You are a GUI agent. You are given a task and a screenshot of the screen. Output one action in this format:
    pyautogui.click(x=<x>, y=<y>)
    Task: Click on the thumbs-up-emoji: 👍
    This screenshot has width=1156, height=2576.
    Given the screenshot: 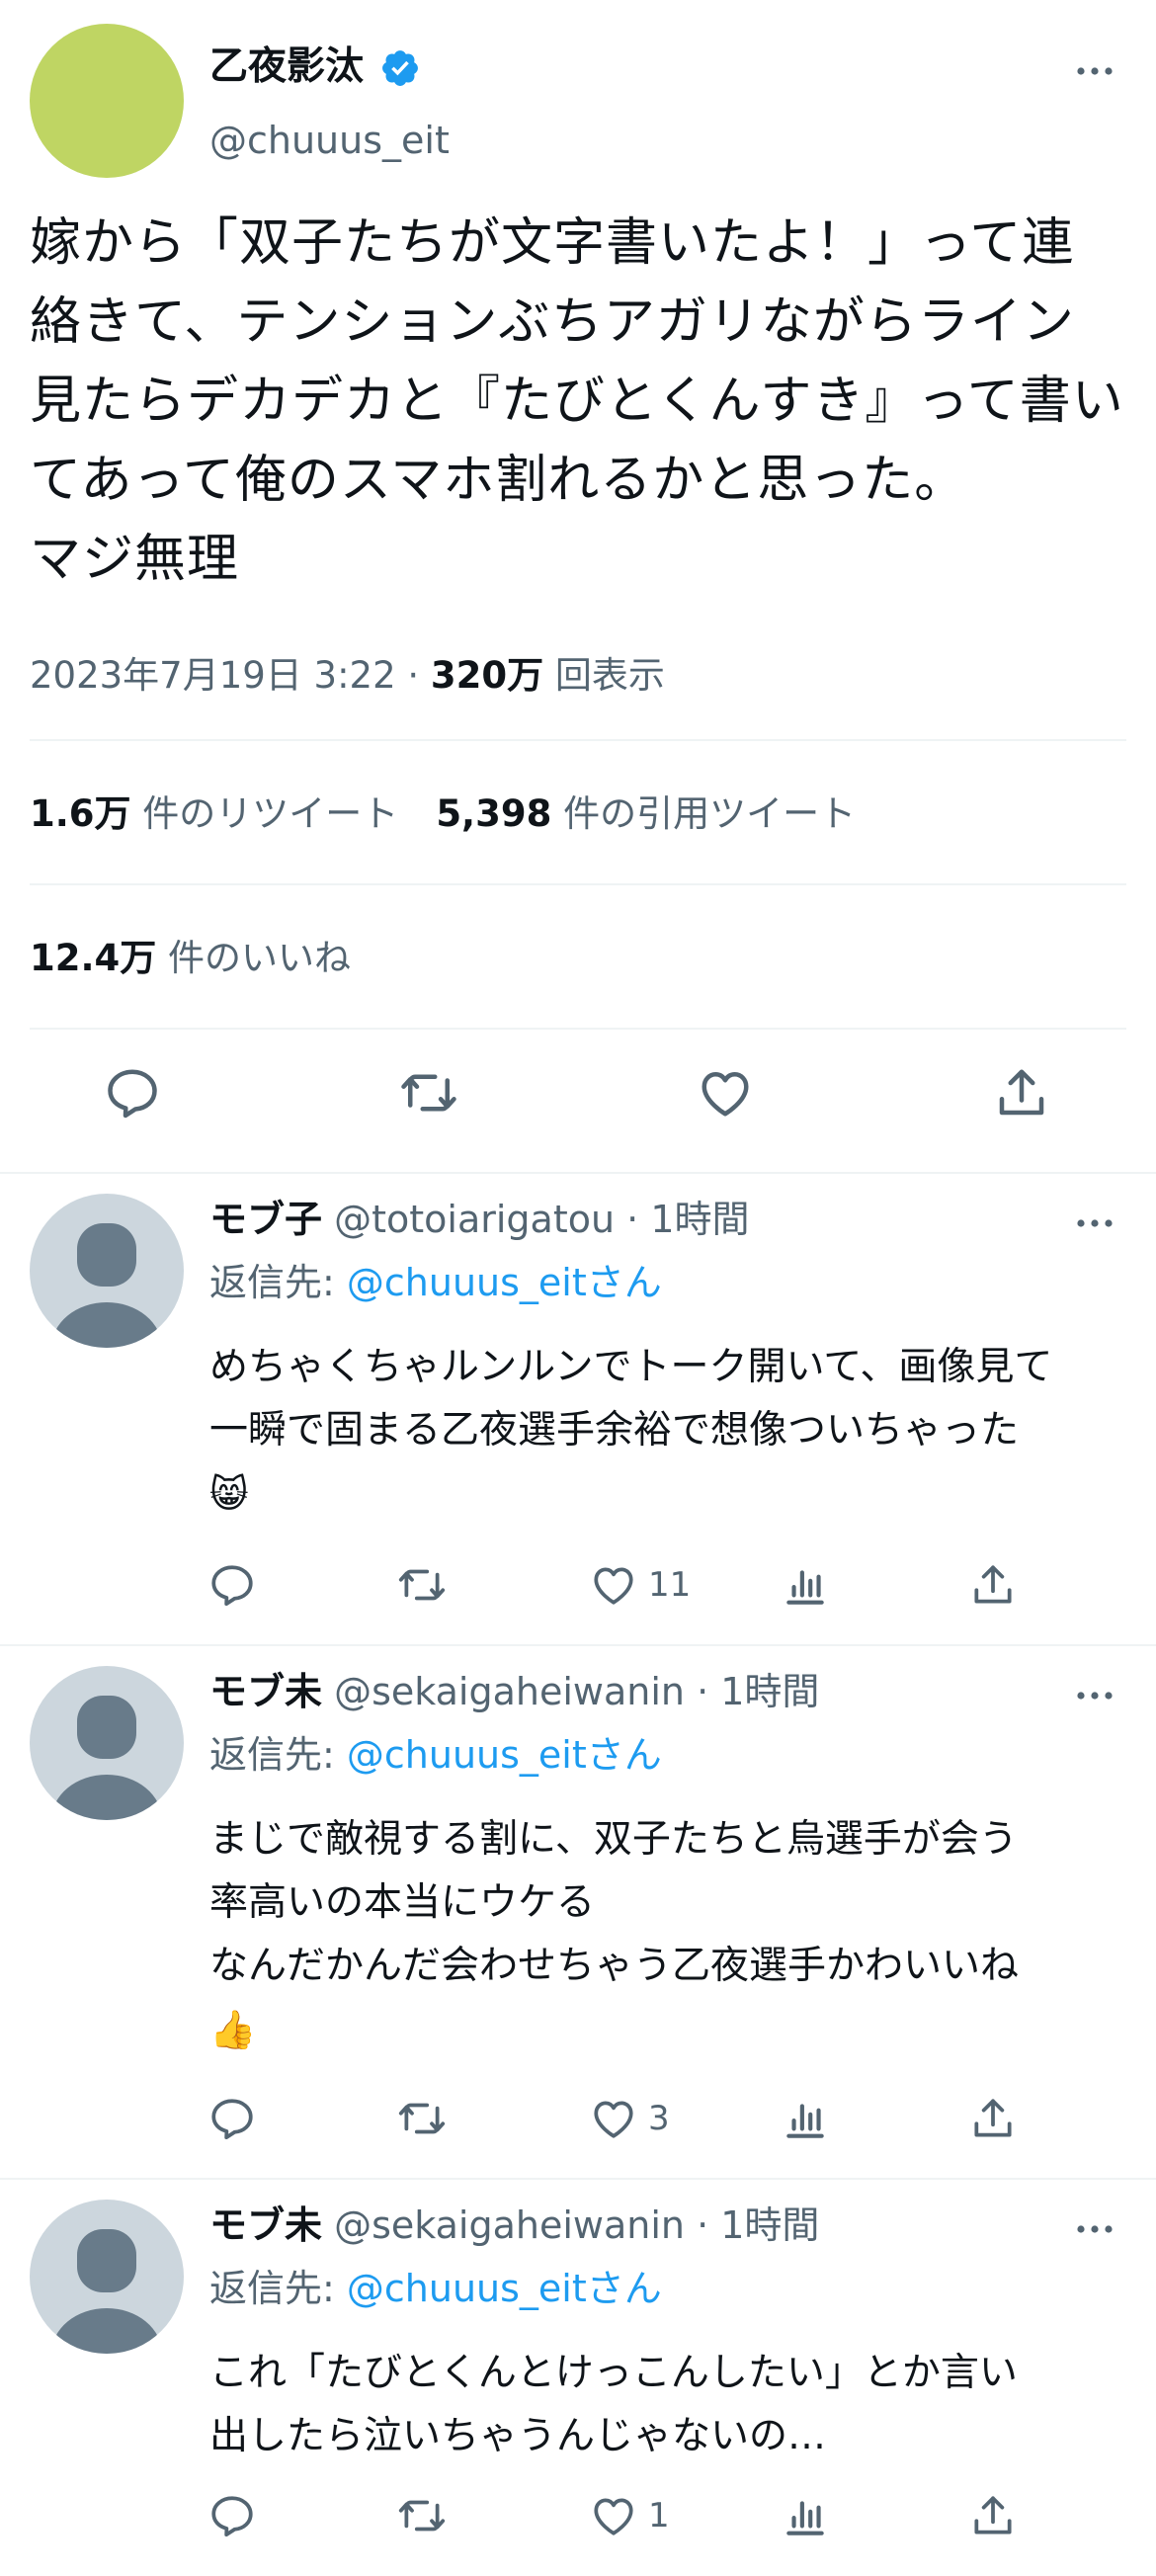 What is the action you would take?
    pyautogui.click(x=233, y=2029)
    